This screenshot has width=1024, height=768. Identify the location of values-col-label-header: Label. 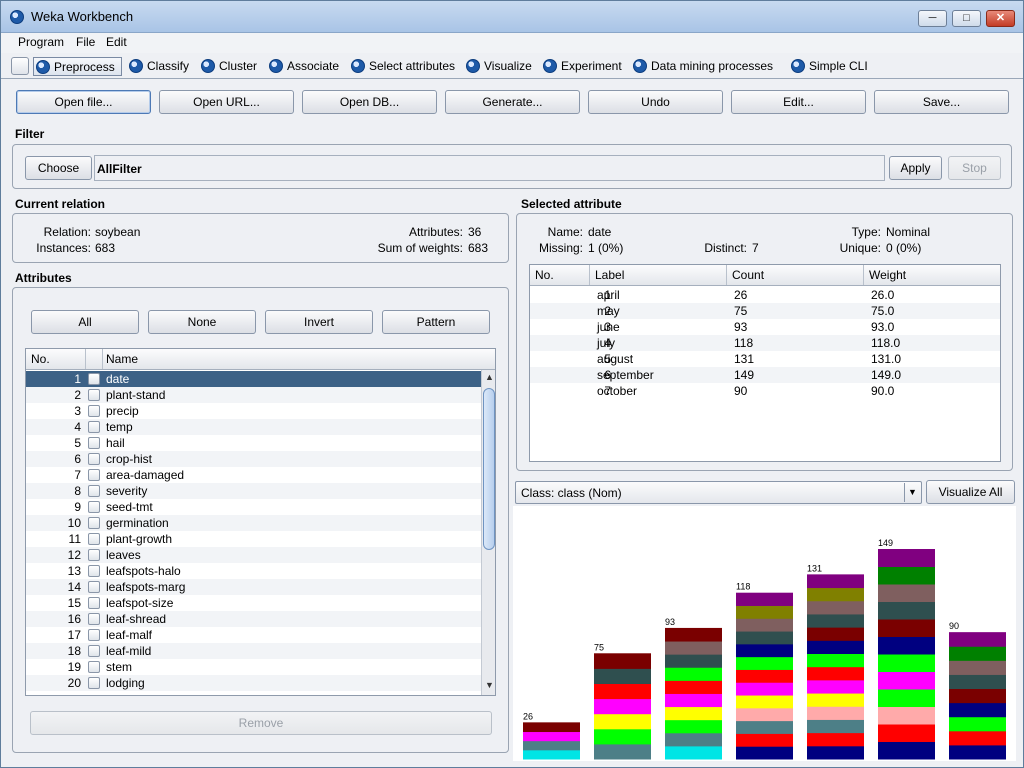
(609, 275).